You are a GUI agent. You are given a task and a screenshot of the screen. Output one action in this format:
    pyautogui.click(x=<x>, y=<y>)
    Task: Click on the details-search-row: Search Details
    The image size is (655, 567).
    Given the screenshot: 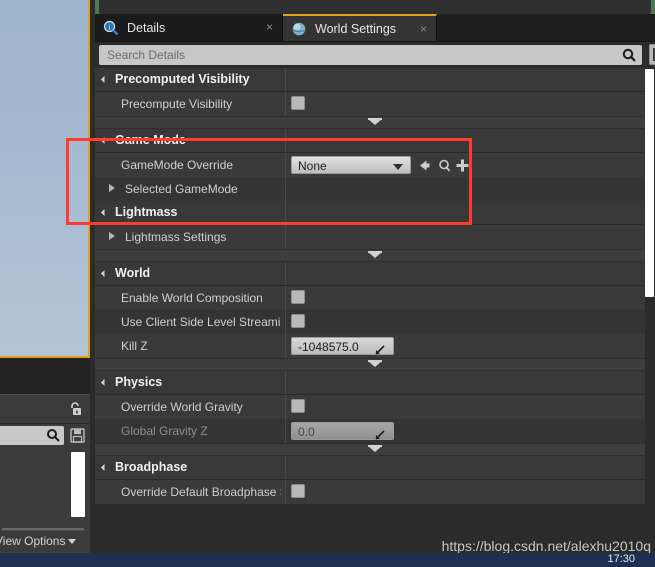 What is the action you would take?
    pyautogui.click(x=375, y=55)
    